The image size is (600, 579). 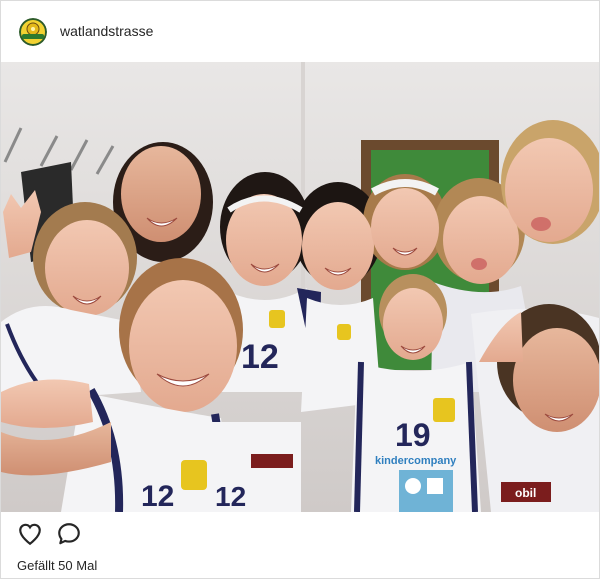 I want to click on post-username: watlandstrasse, so click(x=106, y=31).